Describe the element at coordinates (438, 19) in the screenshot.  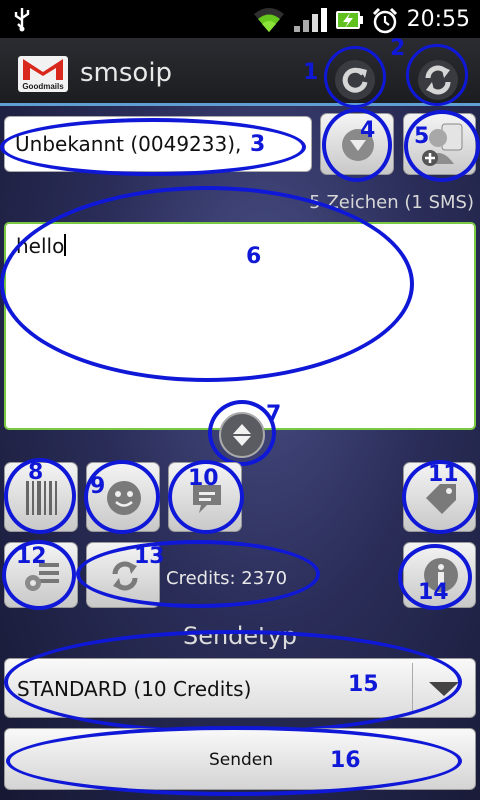
I see `status-time: 20:55` at that location.